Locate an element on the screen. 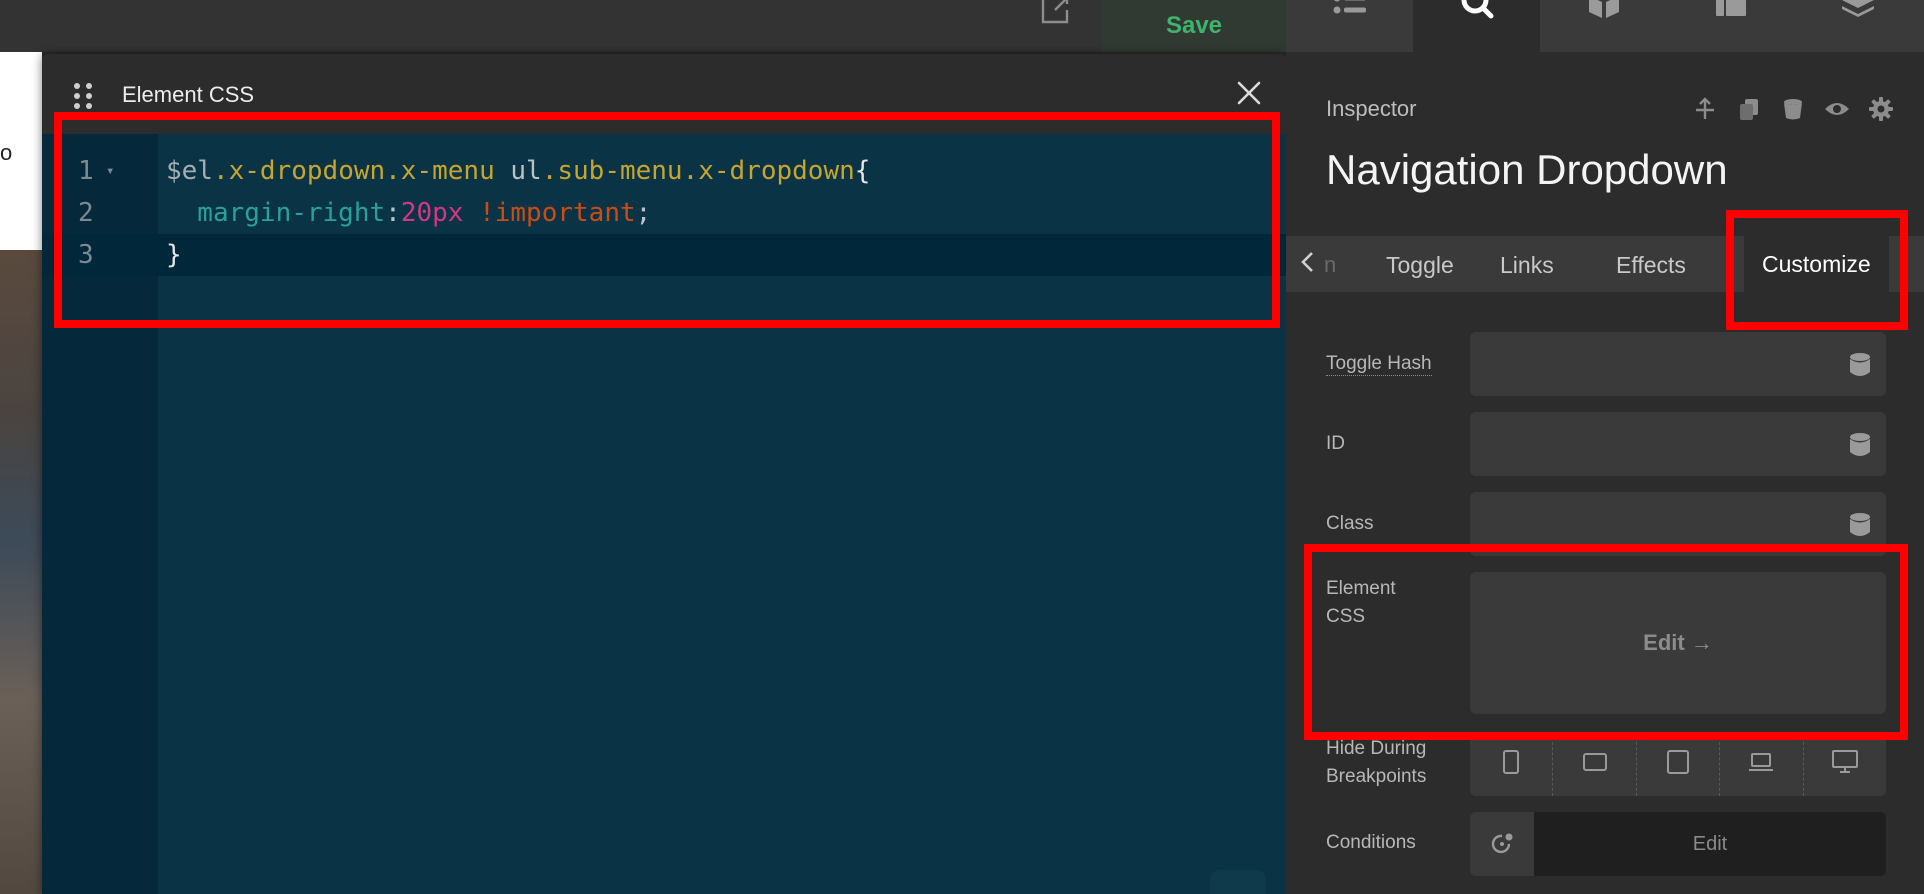 Image resolution: width=1924 pixels, height=894 pixels. code-token: $el is located at coordinates (189, 171).